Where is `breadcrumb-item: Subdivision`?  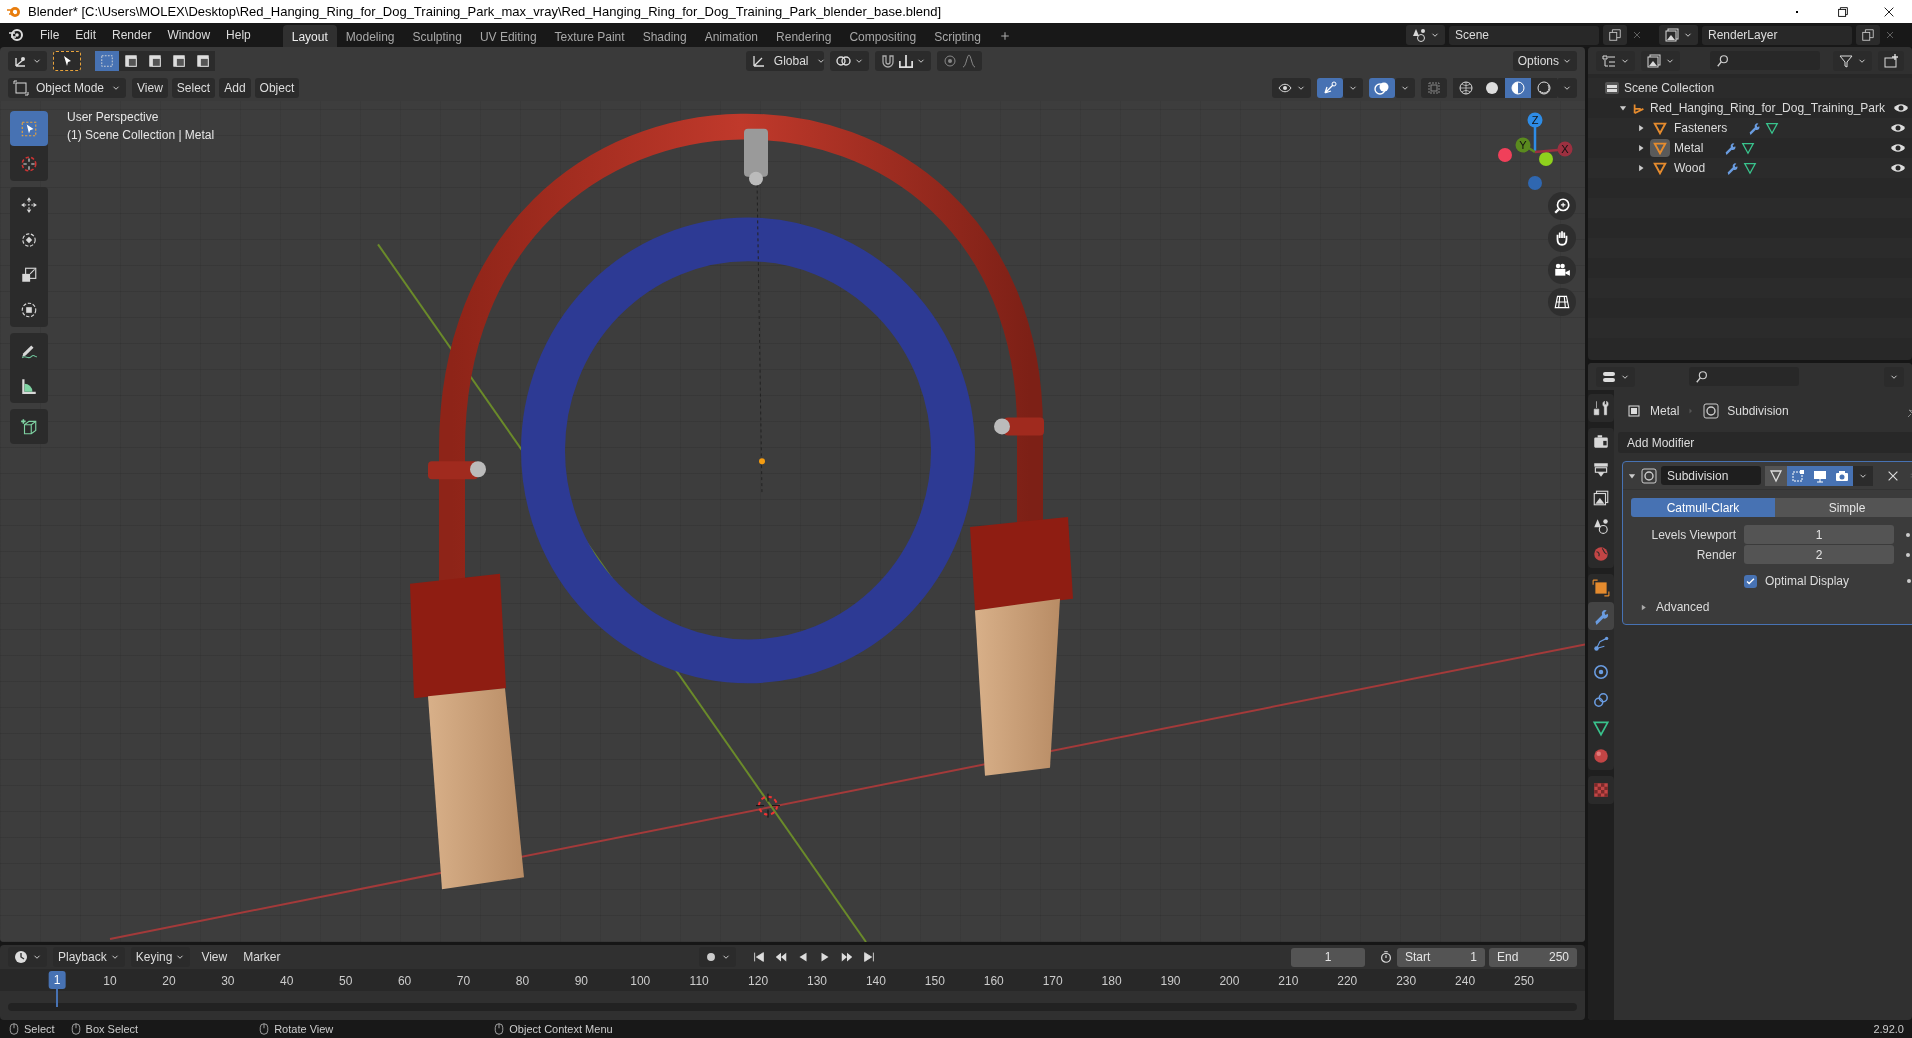 breadcrumb-item: Subdivision is located at coordinates (1758, 411).